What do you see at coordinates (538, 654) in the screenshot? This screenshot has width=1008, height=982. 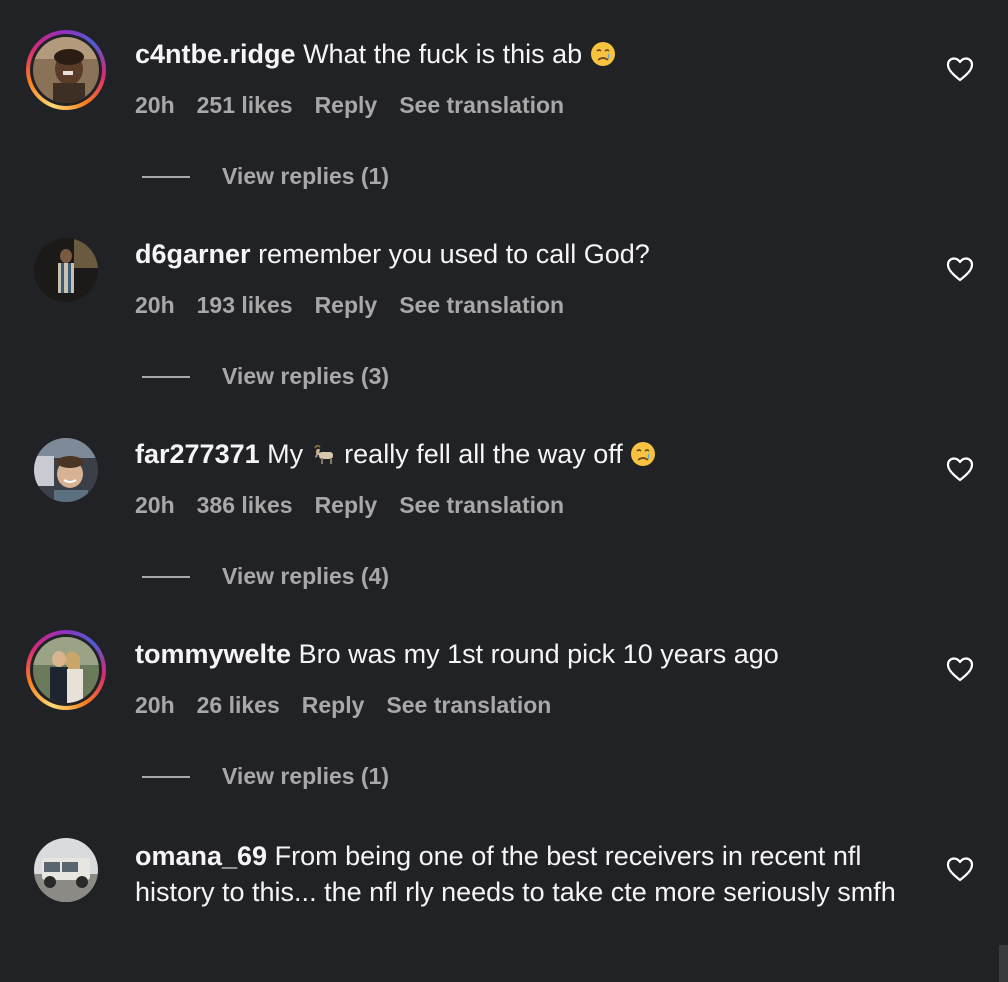 I see `comment-body: Bro was my 1st round pick 10 years ago` at bounding box center [538, 654].